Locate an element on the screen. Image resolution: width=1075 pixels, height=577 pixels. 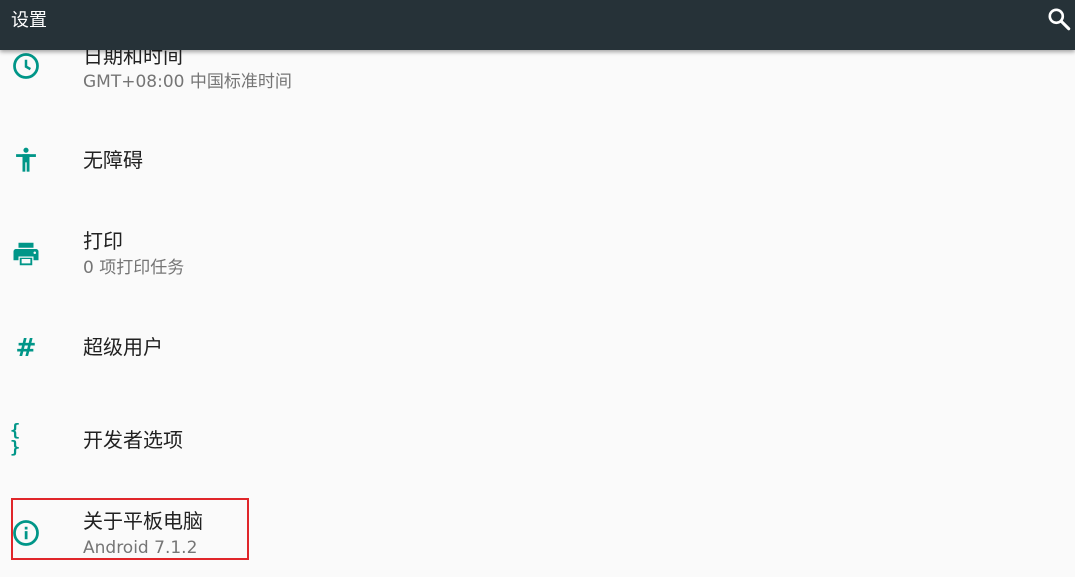
settings-item-title: 打印 is located at coordinates (103, 241).